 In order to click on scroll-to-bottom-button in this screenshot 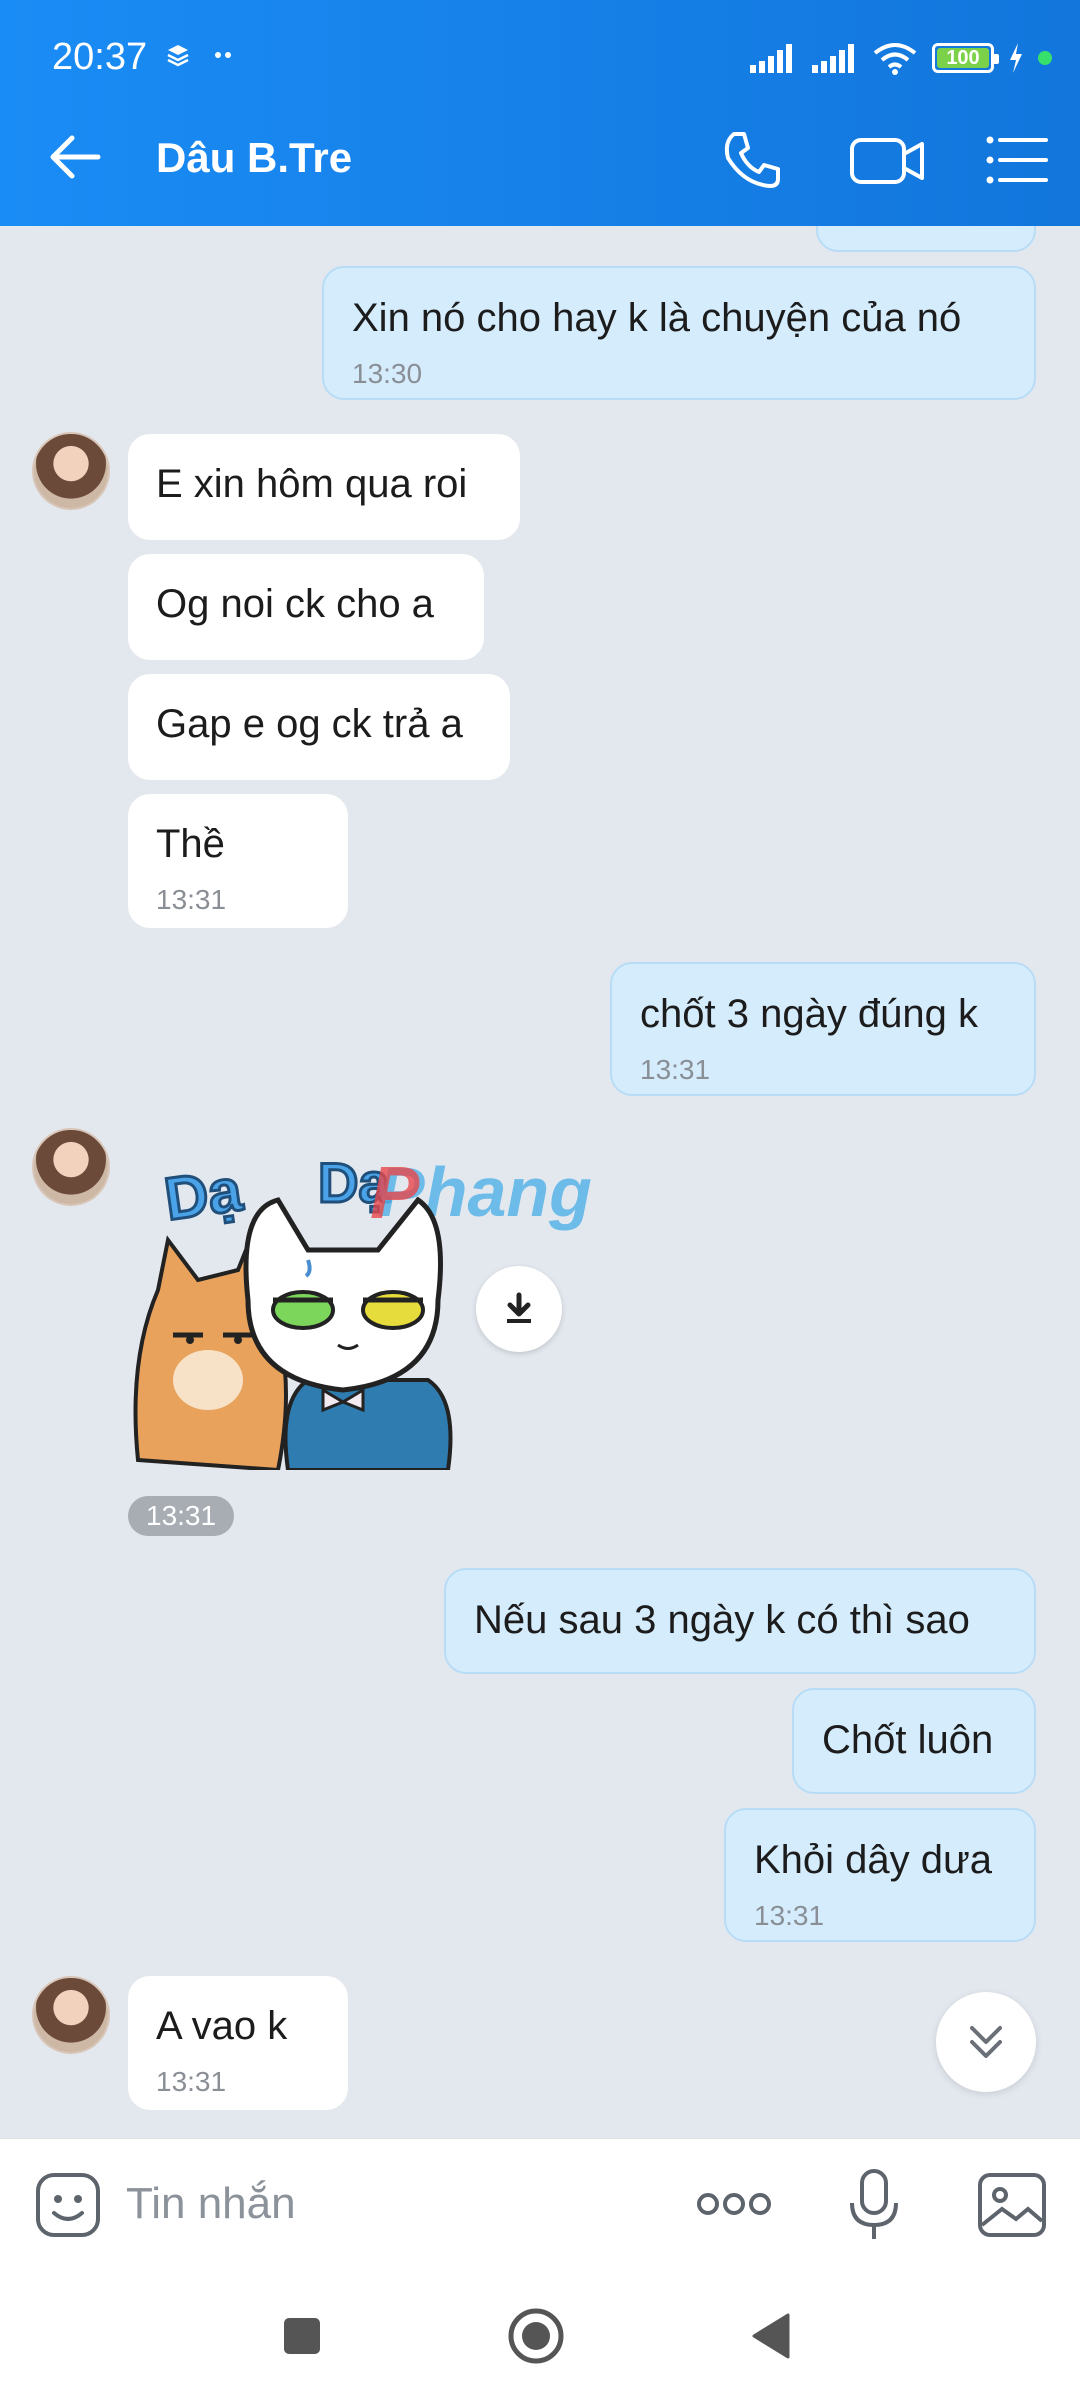, I will do `click(986, 2042)`.